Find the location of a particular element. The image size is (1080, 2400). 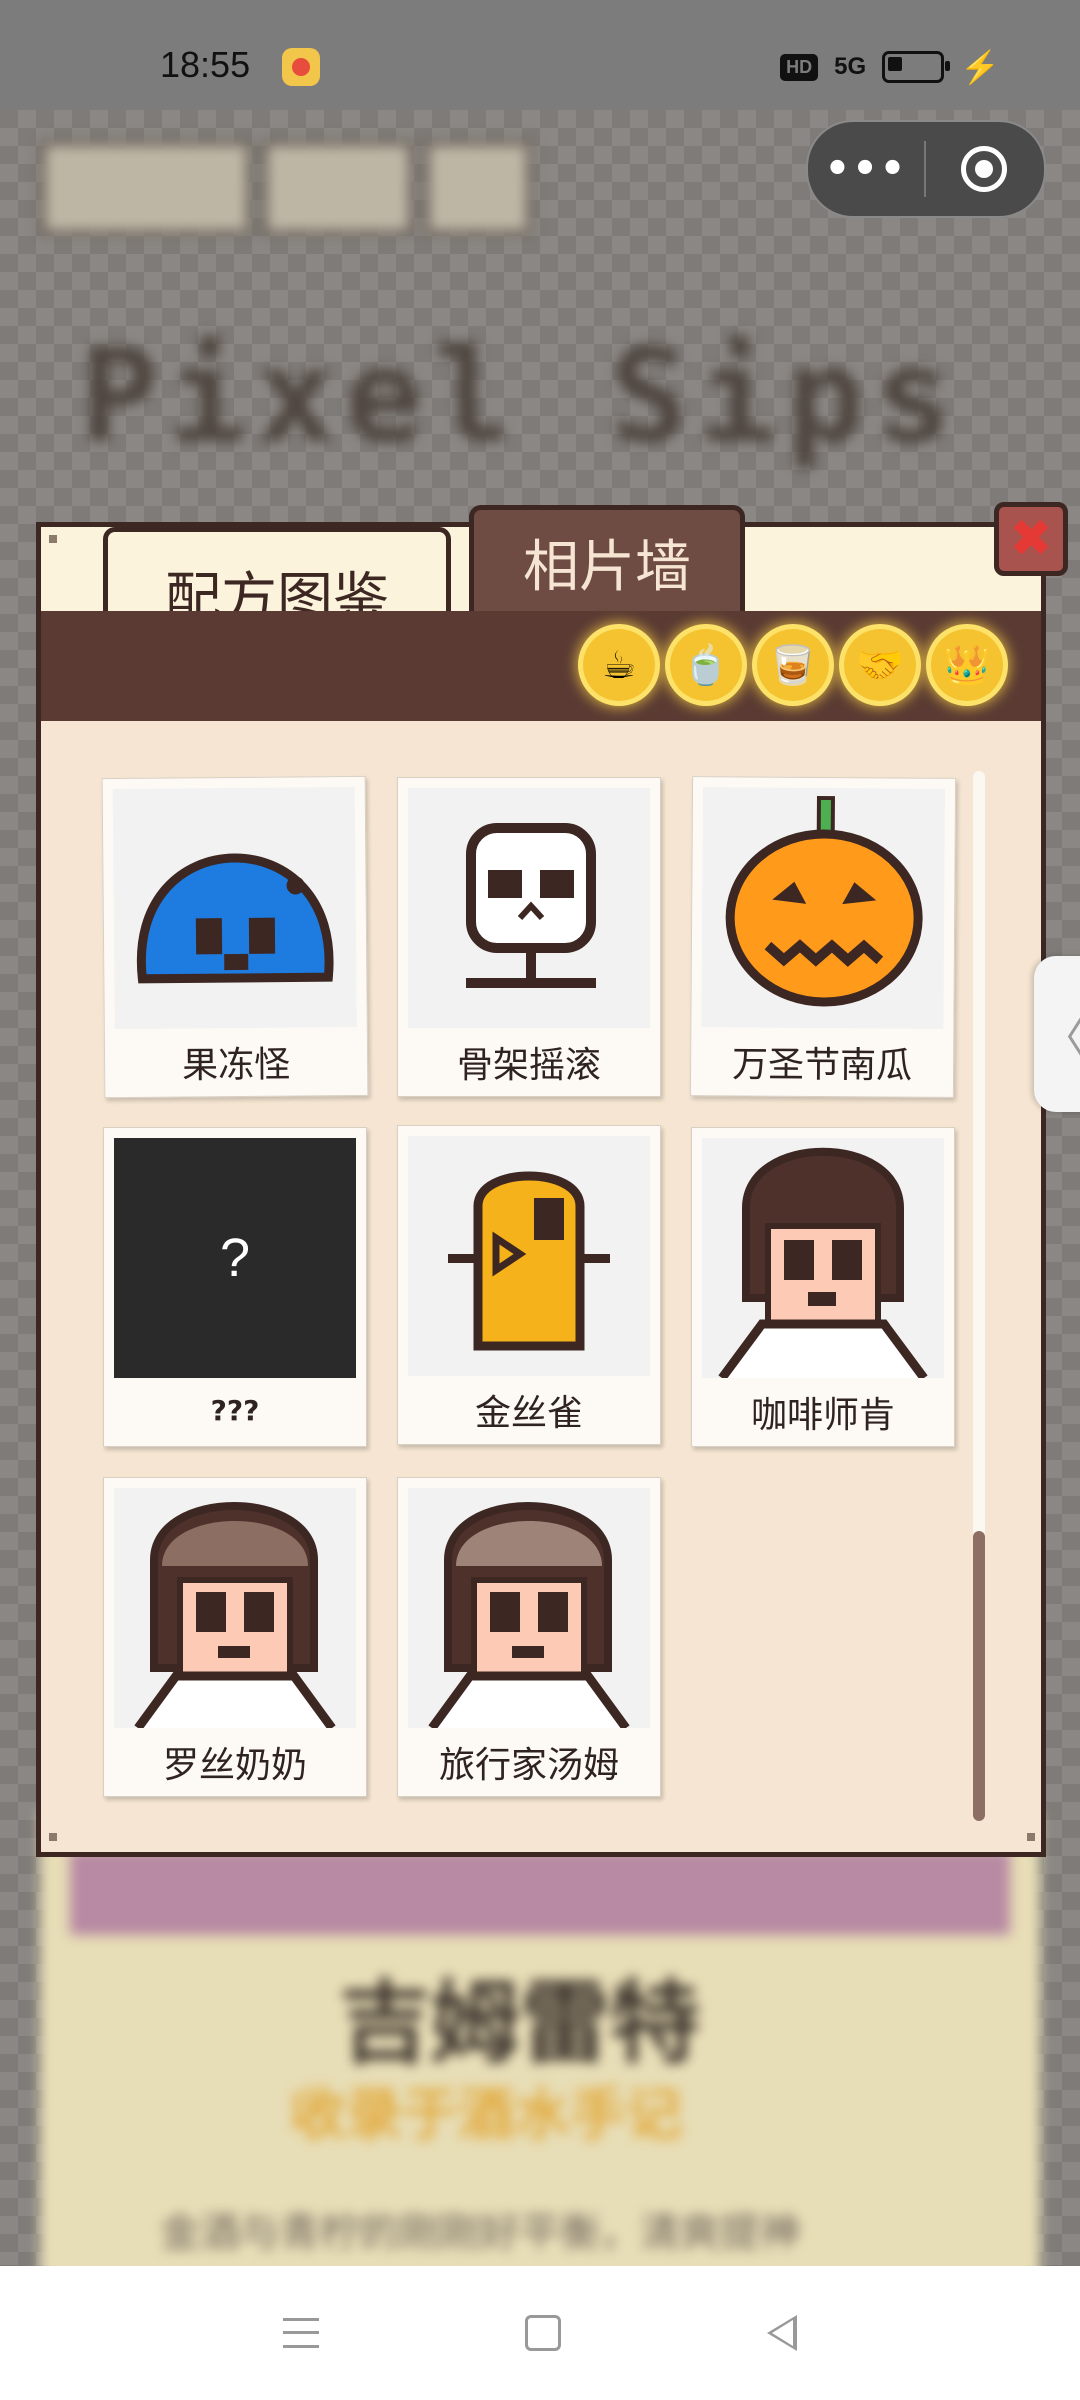

photo-card: 旅行家汤姆 is located at coordinates (529, 1637).